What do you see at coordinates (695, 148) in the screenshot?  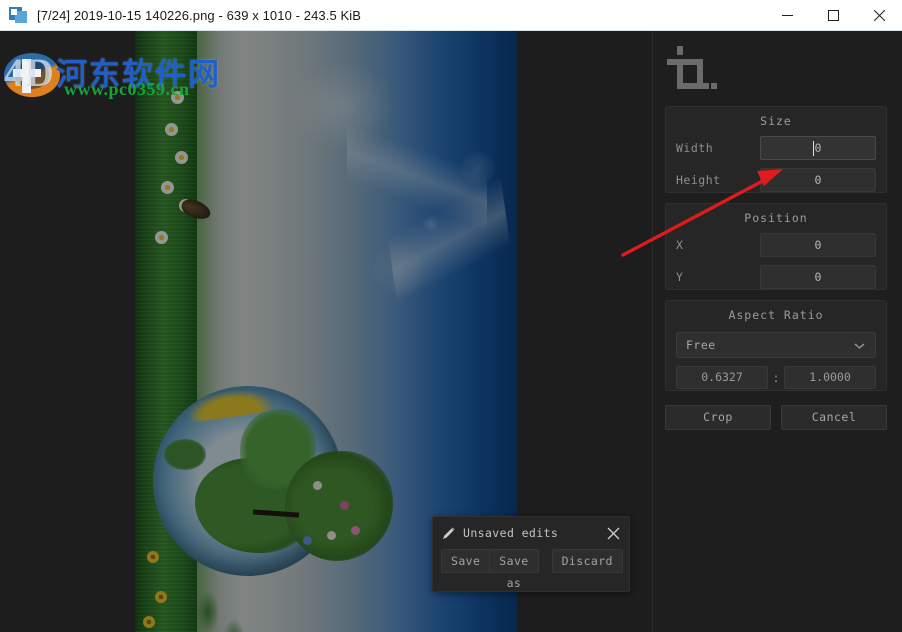 I see `width-label: Width` at bounding box center [695, 148].